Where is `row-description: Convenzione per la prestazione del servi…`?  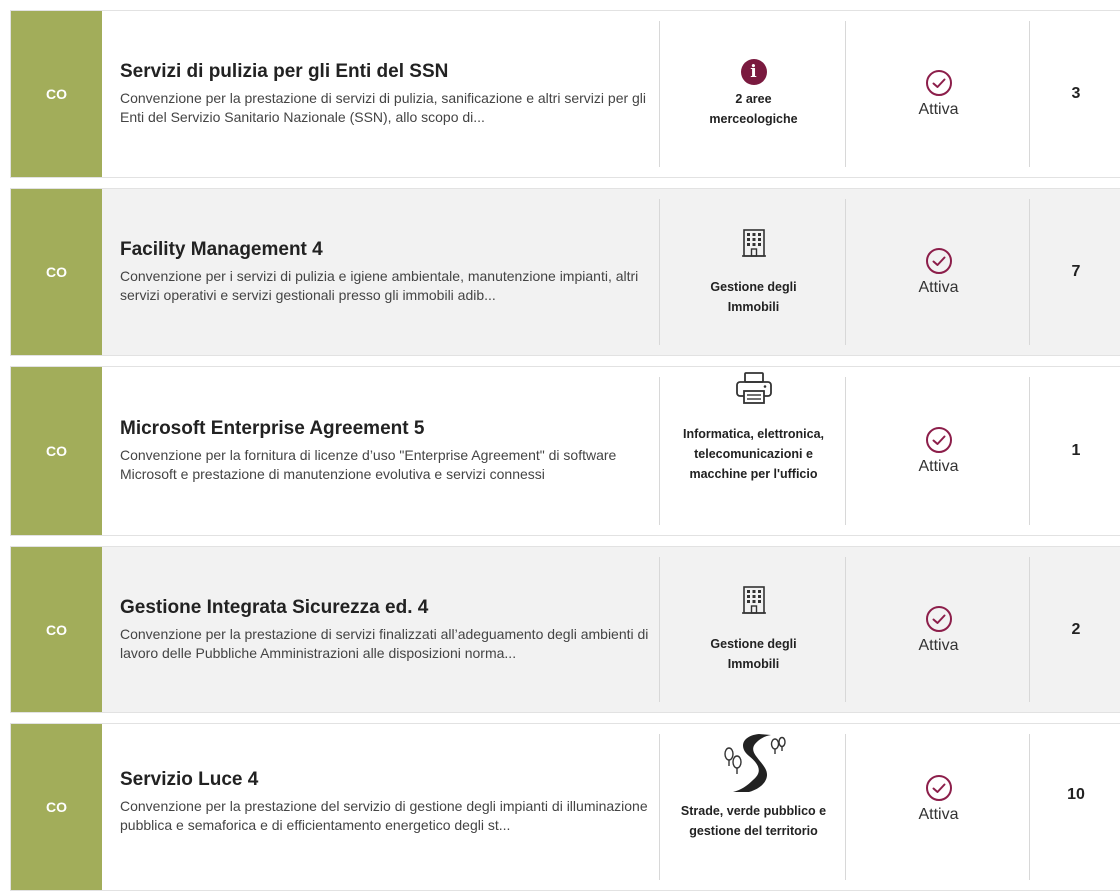
row-description: Convenzione per la prestazione del servi… is located at coordinates (384, 815).